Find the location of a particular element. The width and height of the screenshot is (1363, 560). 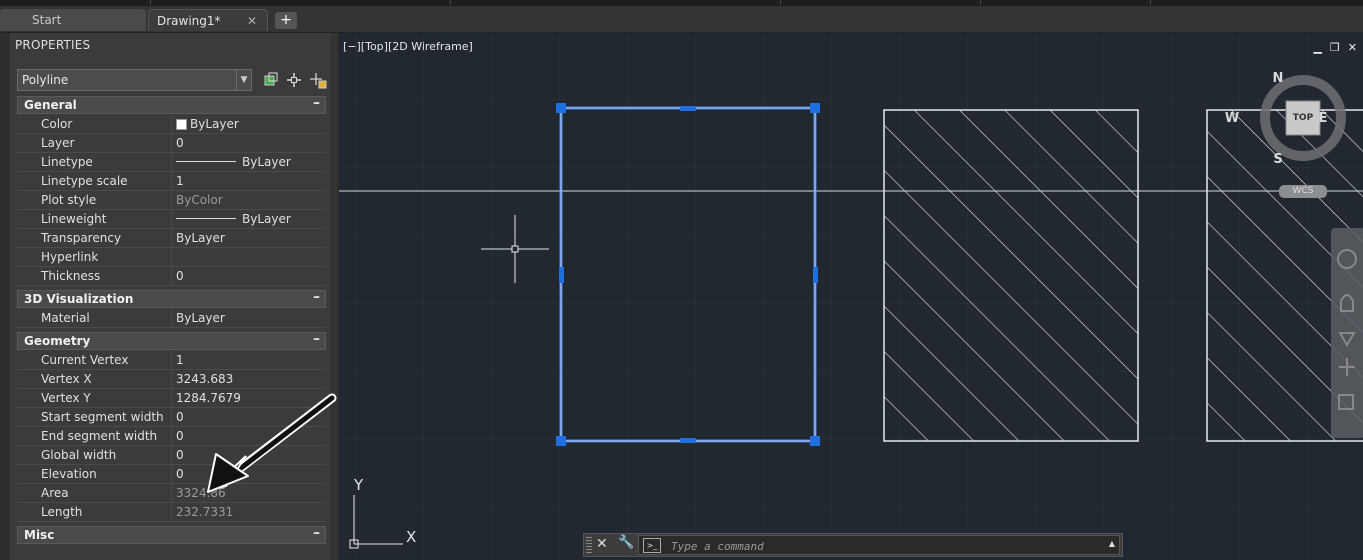

ucs-label: WCS is located at coordinates (1303, 191).